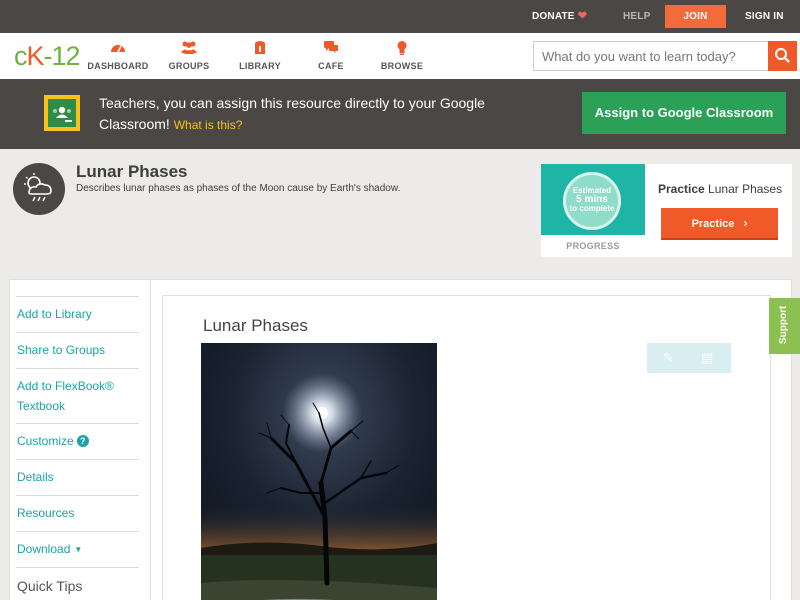  I want to click on sidebar-item-share-to-groups: Share to Groups, so click(77, 350).